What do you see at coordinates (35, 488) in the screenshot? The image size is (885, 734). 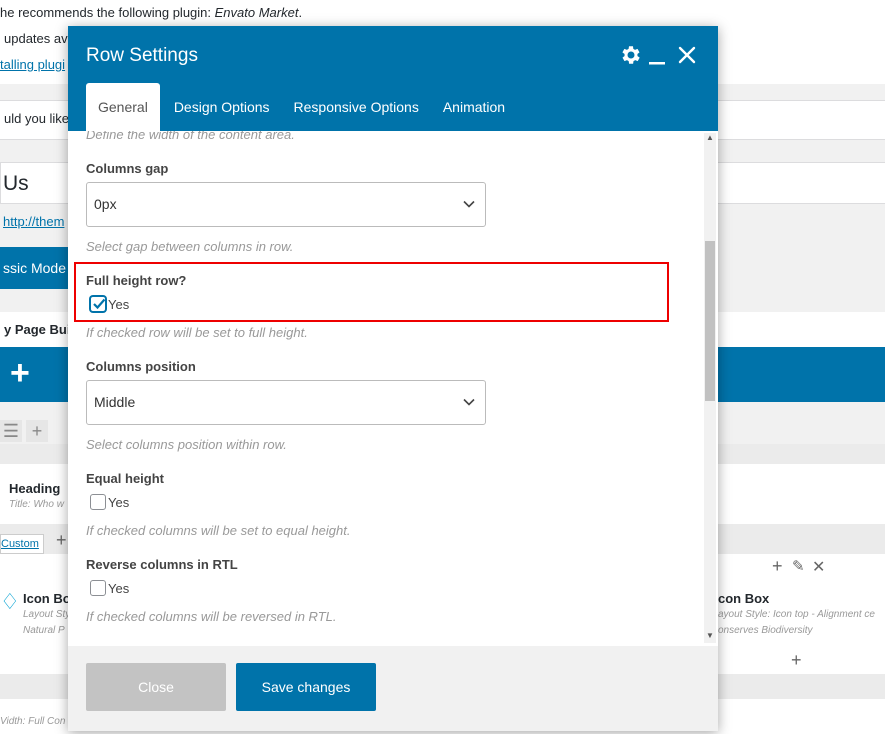 I see `heading-element-title: Heading` at bounding box center [35, 488].